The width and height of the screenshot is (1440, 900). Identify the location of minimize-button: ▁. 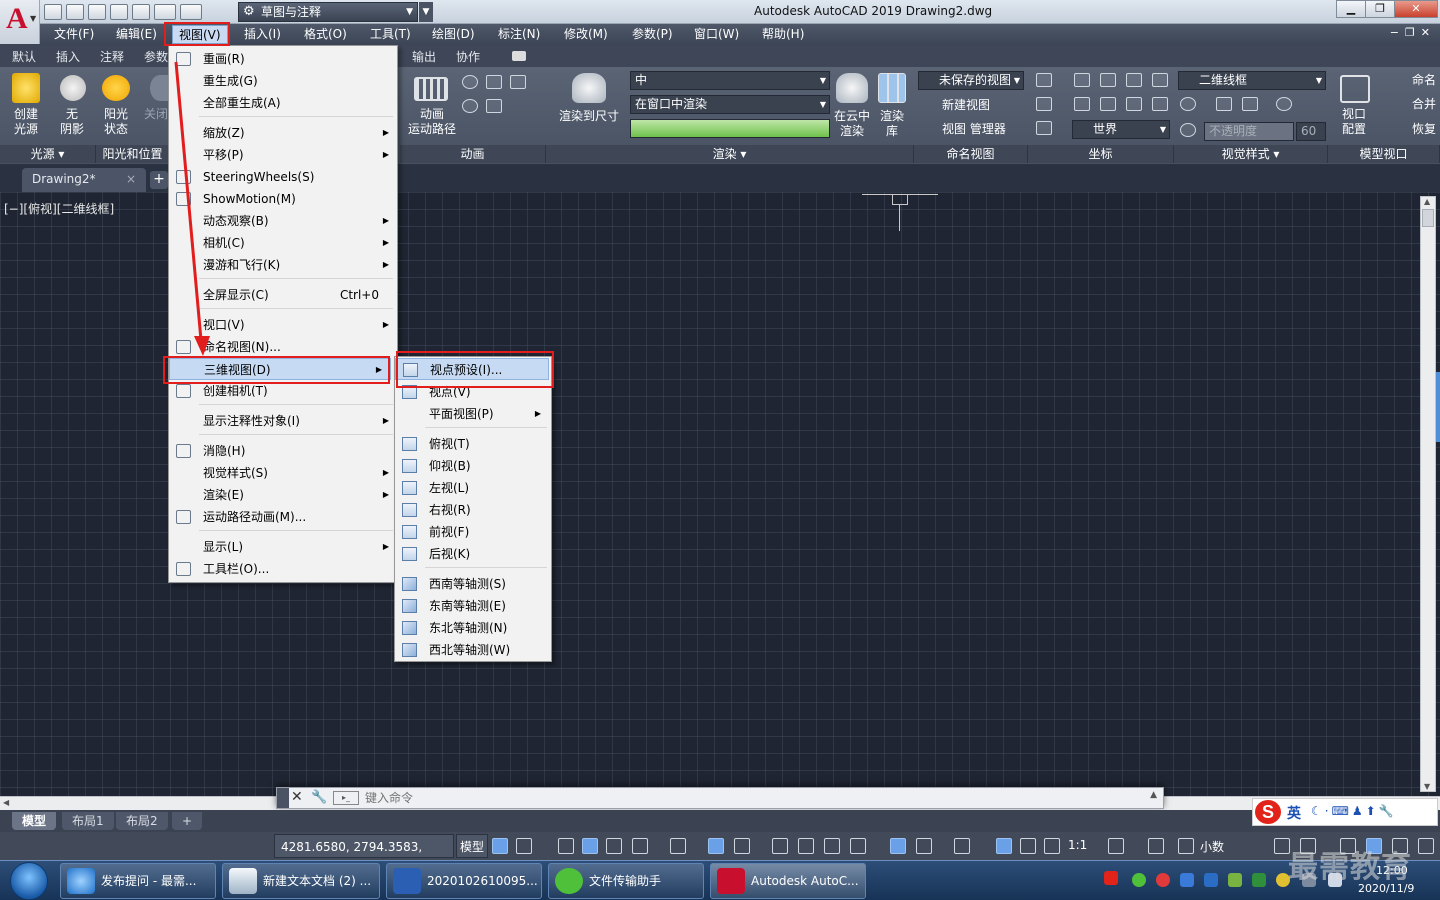
(1351, 9).